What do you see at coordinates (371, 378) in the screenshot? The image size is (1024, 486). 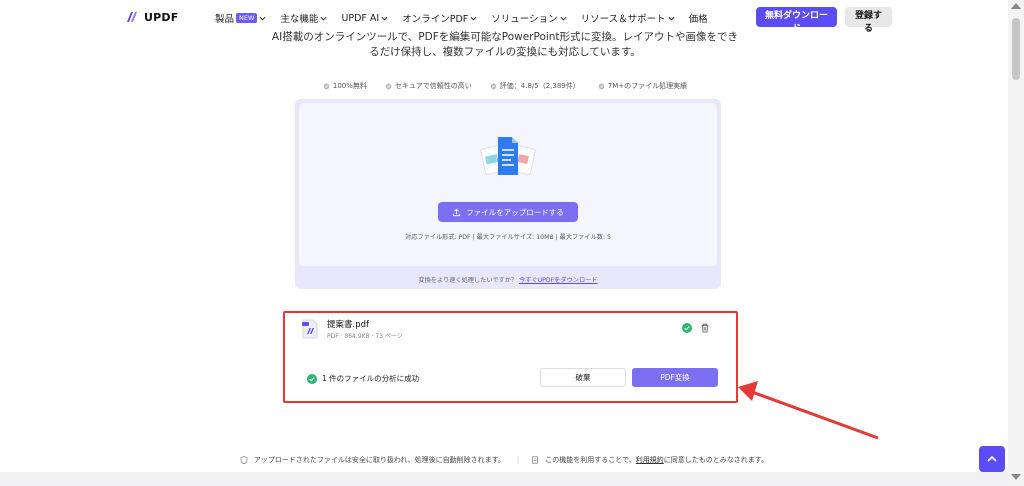 I see `analysis-status-text: 1 件のファイルの分析に成功` at bounding box center [371, 378].